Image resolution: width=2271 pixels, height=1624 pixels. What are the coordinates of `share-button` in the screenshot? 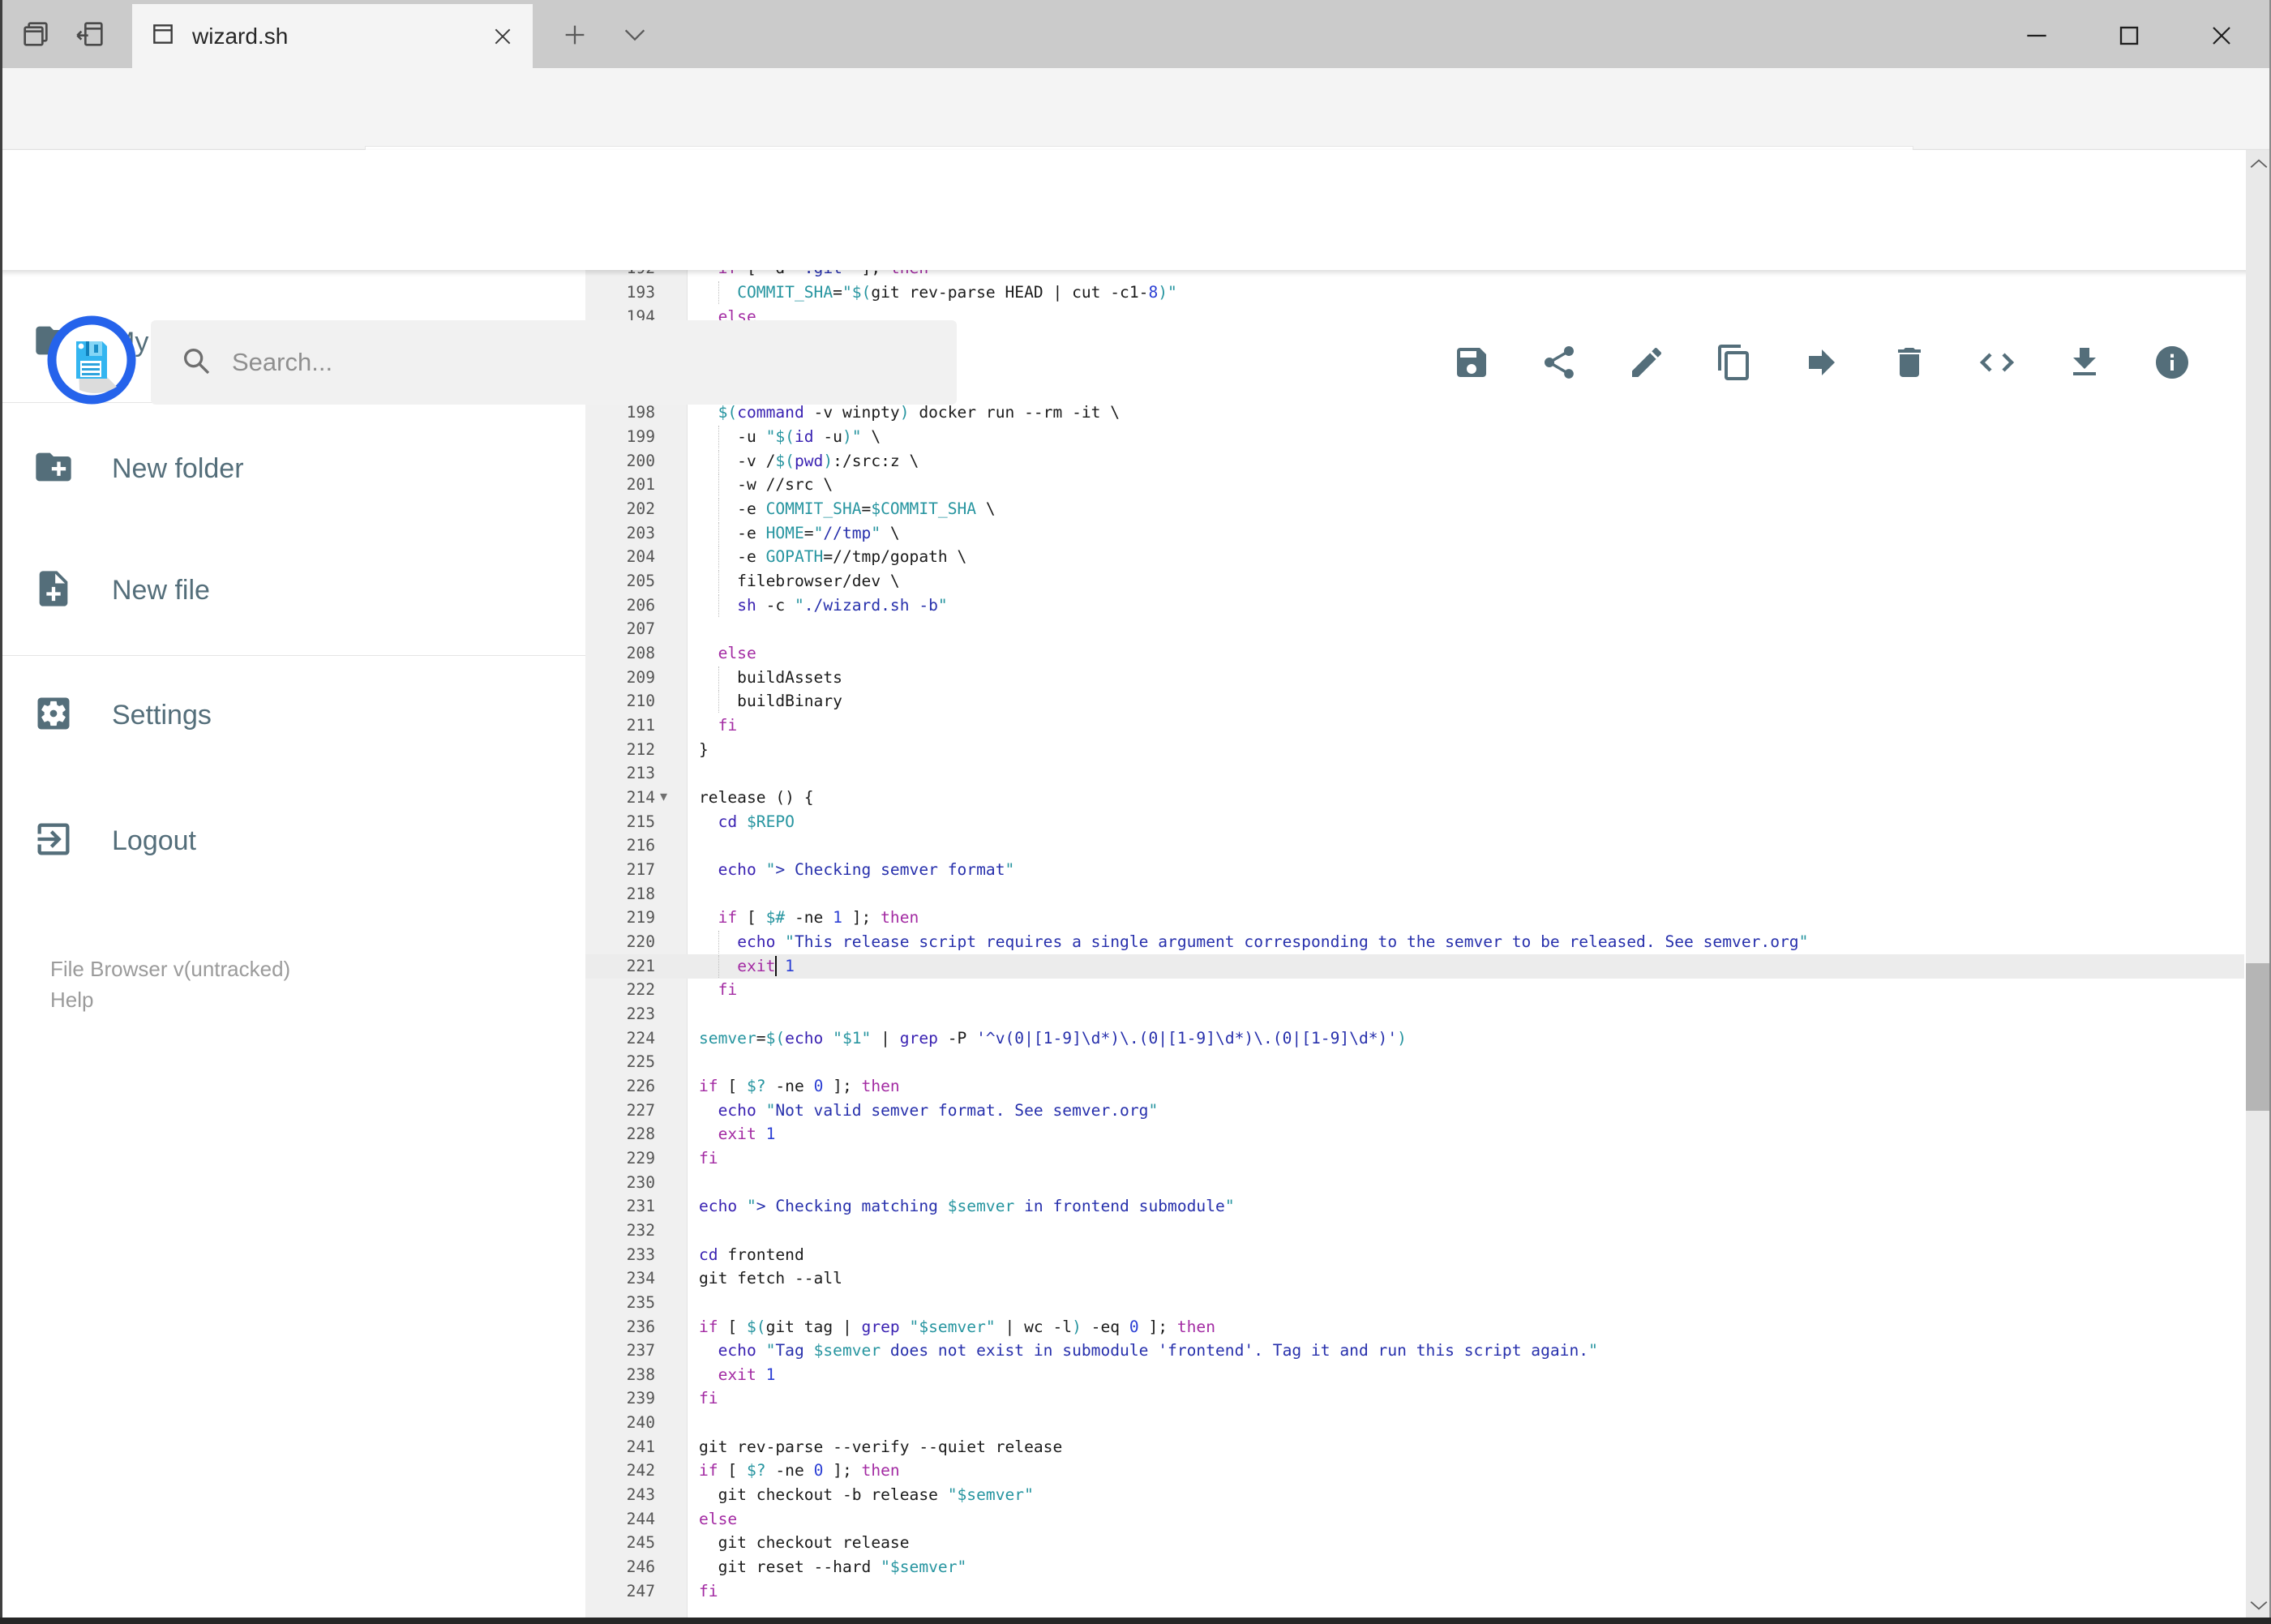 It's located at (1559, 363).